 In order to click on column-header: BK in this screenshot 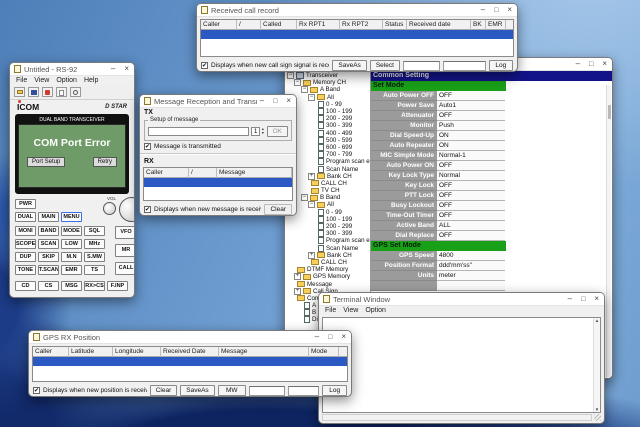, I will do `click(478, 25)`.